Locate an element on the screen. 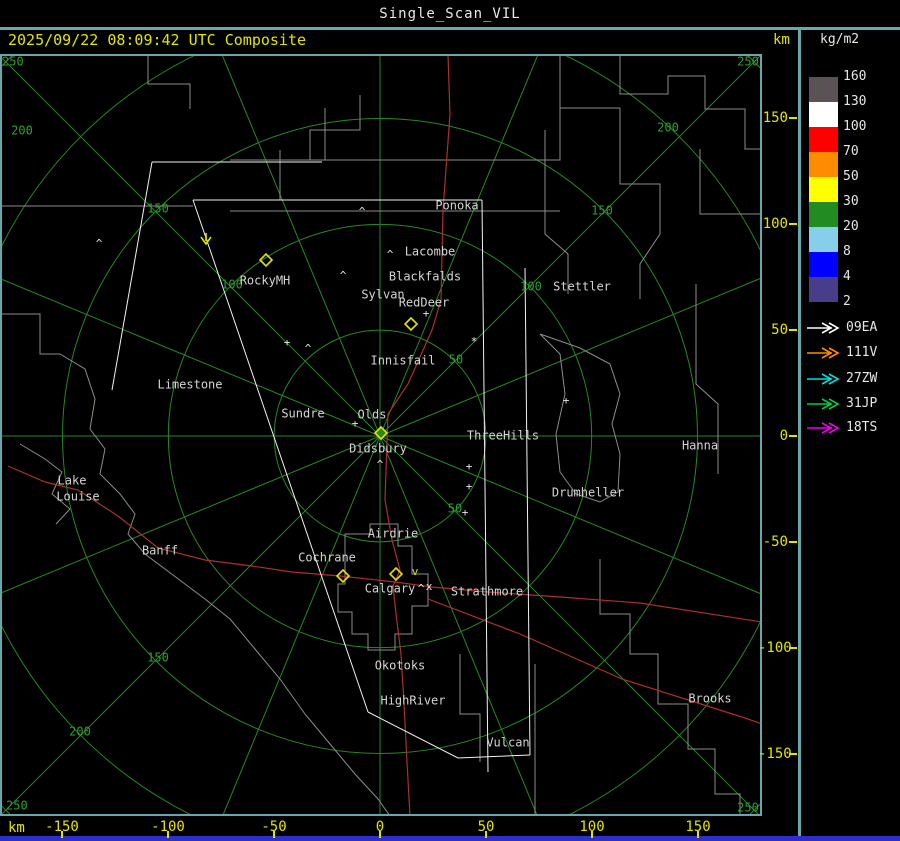 The image size is (900, 841). scale-value-label: 4 is located at coordinates (847, 276).